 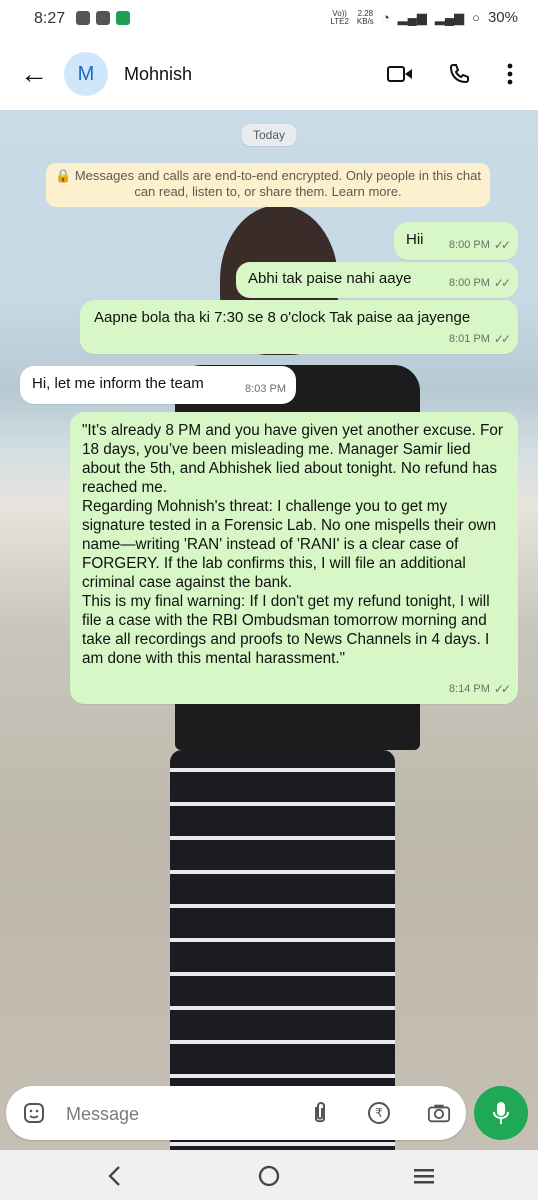 What do you see at coordinates (114, 1176) in the screenshot?
I see `nav-back-icon` at bounding box center [114, 1176].